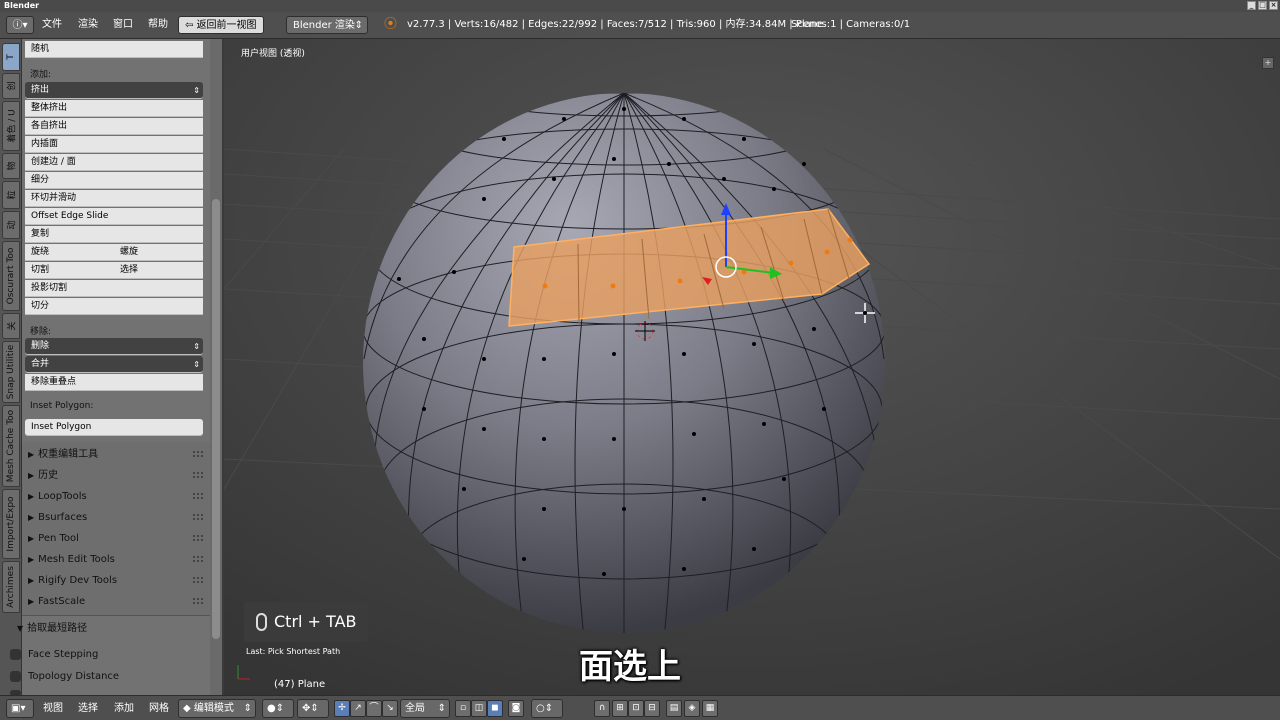 This screenshot has height=720, width=1280. What do you see at coordinates (159, 709) in the screenshot?
I see `menu-mesh: 网格` at bounding box center [159, 709].